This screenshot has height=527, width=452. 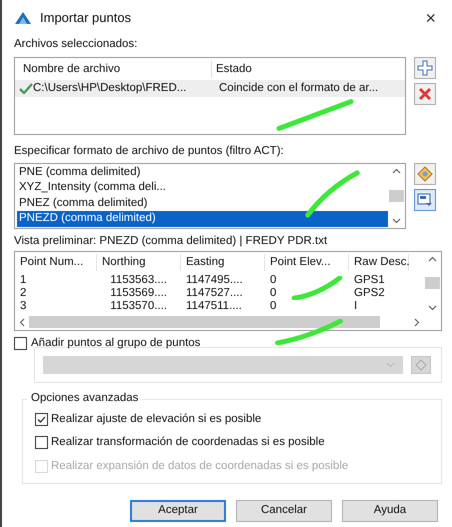 What do you see at coordinates (390, 511) in the screenshot?
I see `dialog-button: Ayuda` at bounding box center [390, 511].